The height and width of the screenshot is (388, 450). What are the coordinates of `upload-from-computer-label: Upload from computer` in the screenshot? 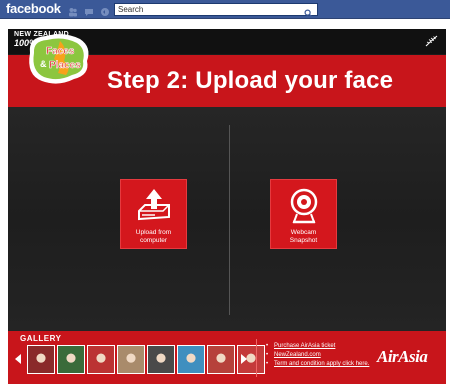 It's located at (153, 236).